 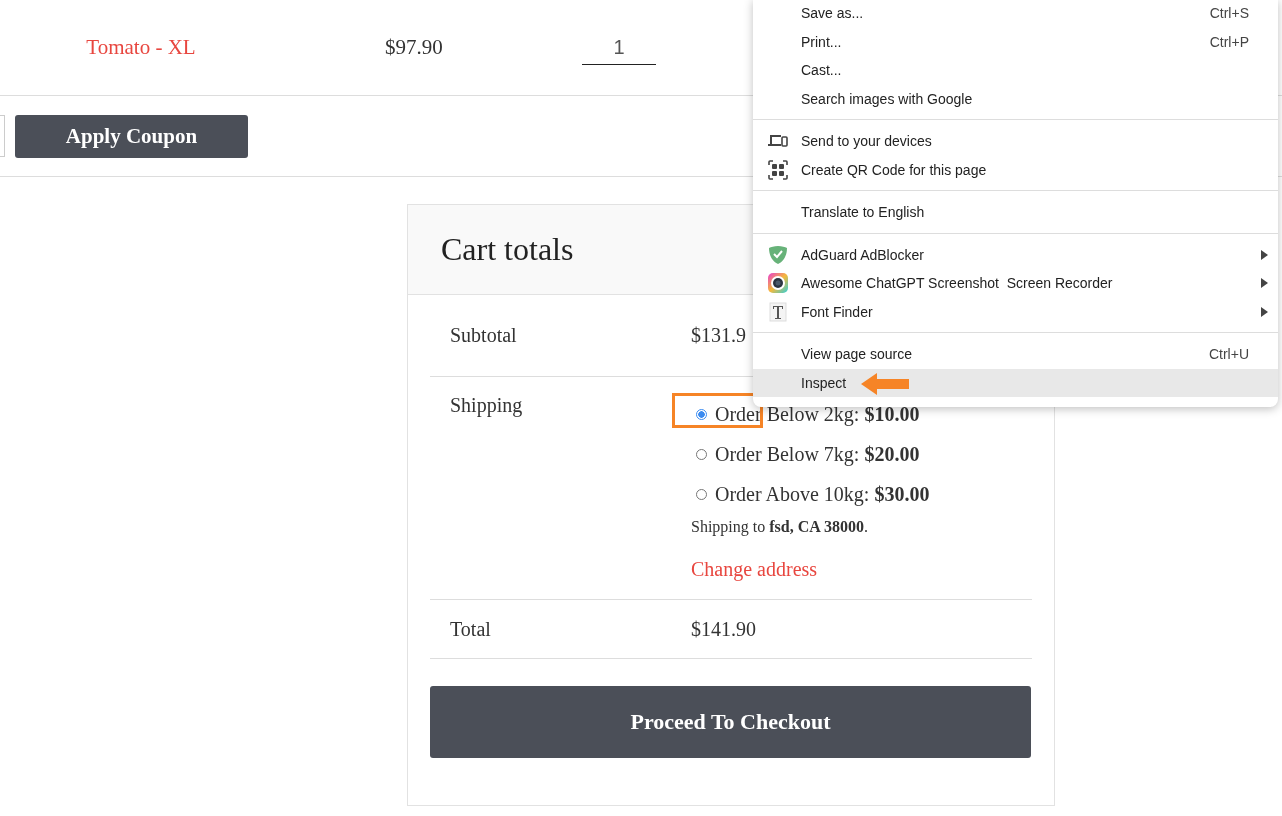 I want to click on menu-item: Print... Ctrl+P, so click(x=1015, y=41).